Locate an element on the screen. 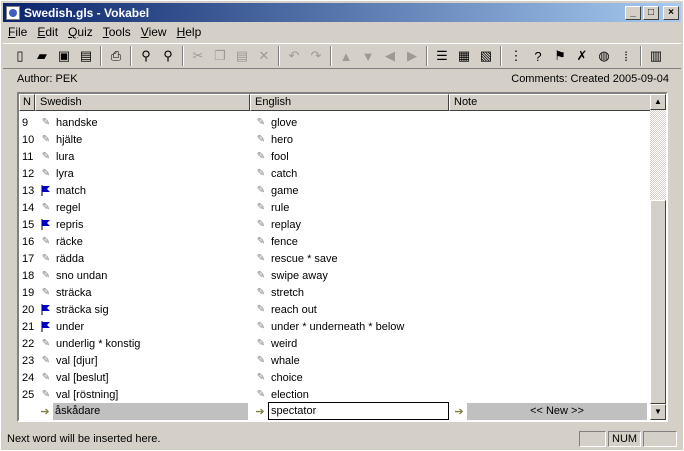 This screenshot has width=684, height=451. menu-edit: Edit is located at coordinates (47, 32).